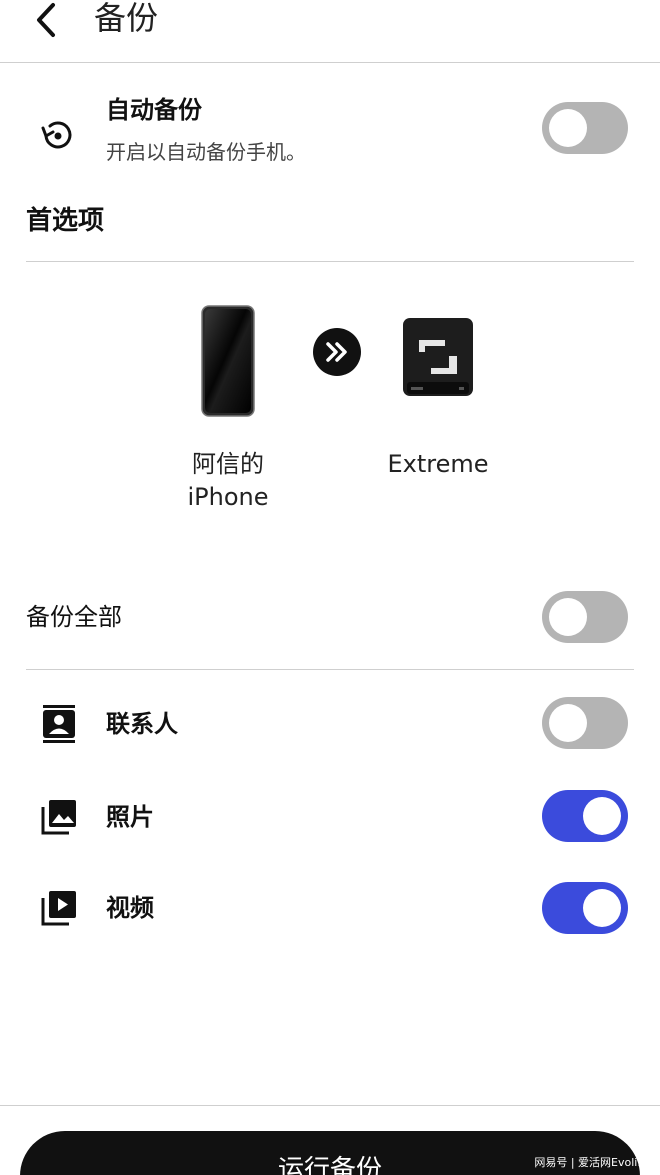 The width and height of the screenshot is (660, 1175). What do you see at coordinates (206, 152) in the screenshot?
I see `auto-backup-subtitle: 开启以自动备份手机。` at bounding box center [206, 152].